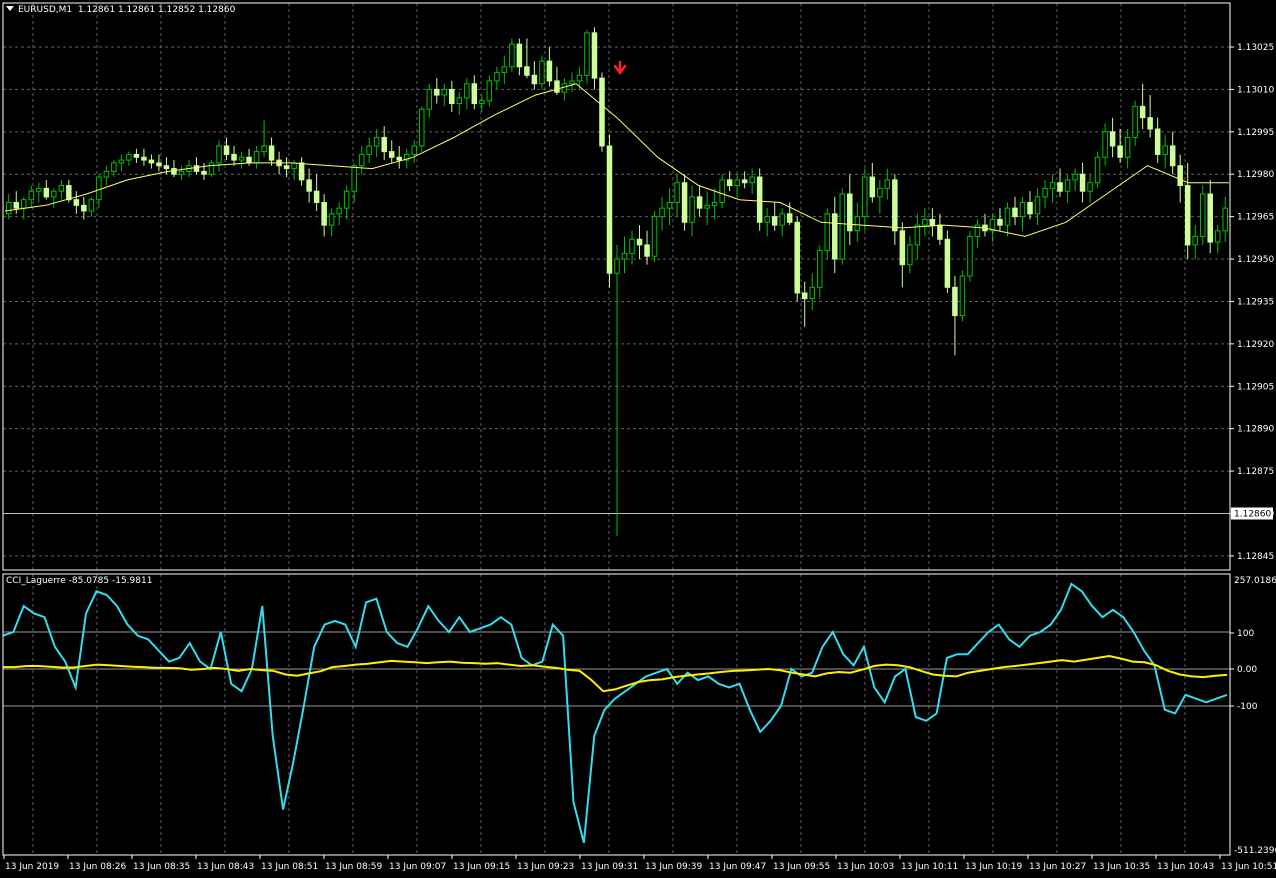  I want to click on price-tick-label: 1.13025, so click(1255, 48).